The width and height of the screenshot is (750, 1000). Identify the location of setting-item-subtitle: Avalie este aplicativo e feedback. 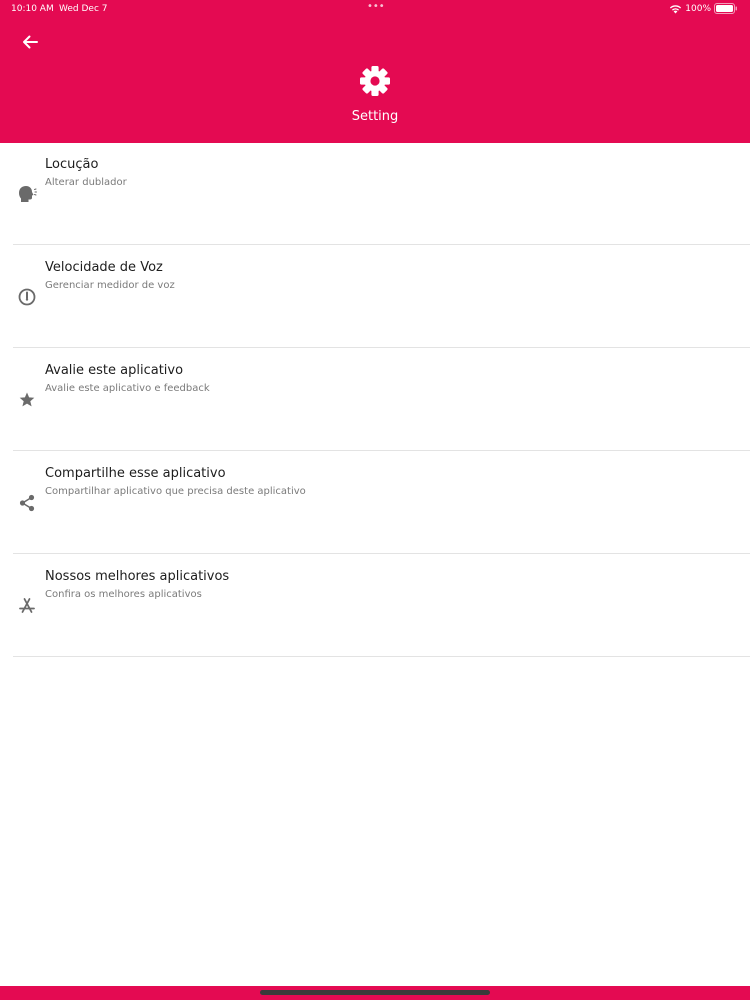
(127, 388).